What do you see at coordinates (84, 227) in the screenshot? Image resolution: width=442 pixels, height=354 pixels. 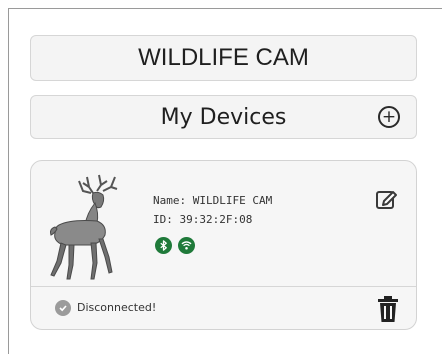 I see `deer-image` at bounding box center [84, 227].